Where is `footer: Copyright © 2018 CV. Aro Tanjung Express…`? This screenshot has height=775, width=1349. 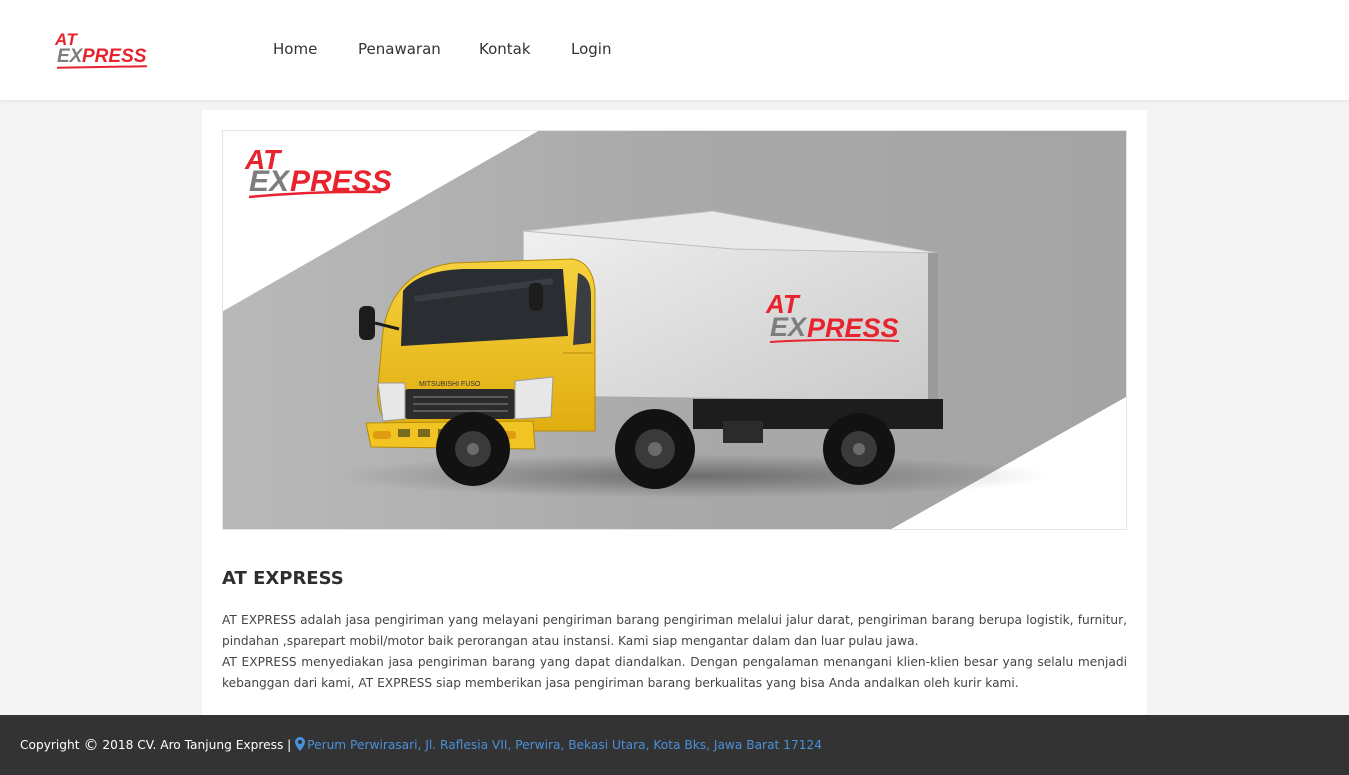 footer: Copyright © 2018 CV. Aro Tanjung Express… is located at coordinates (674, 745).